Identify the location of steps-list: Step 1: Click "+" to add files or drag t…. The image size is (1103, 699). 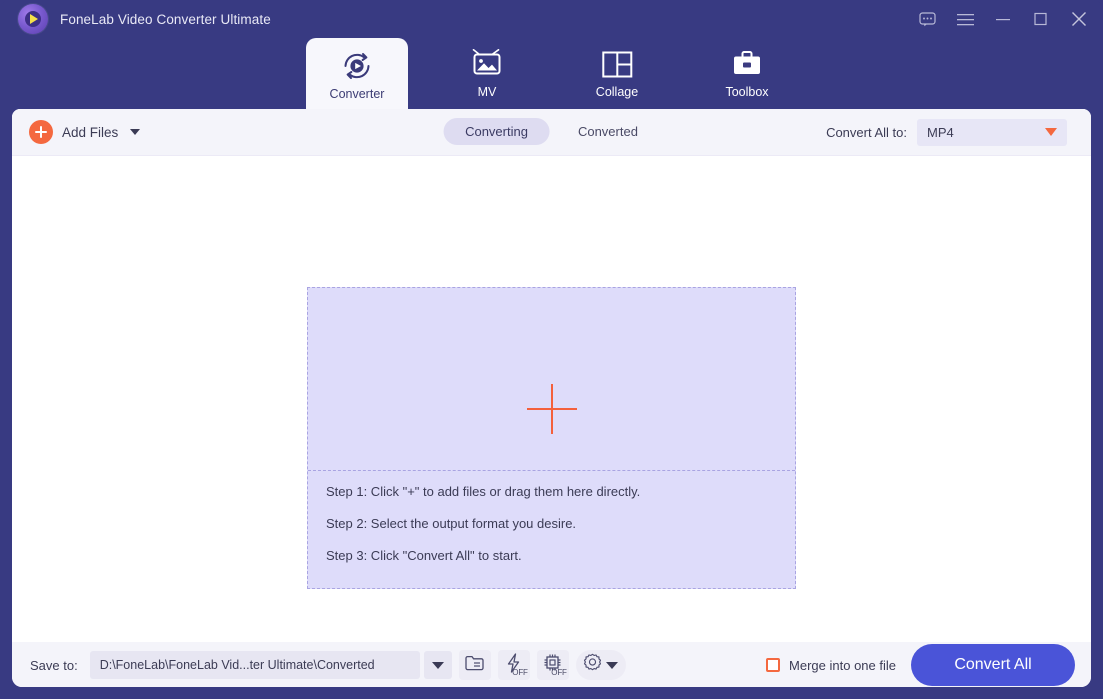
(555, 532).